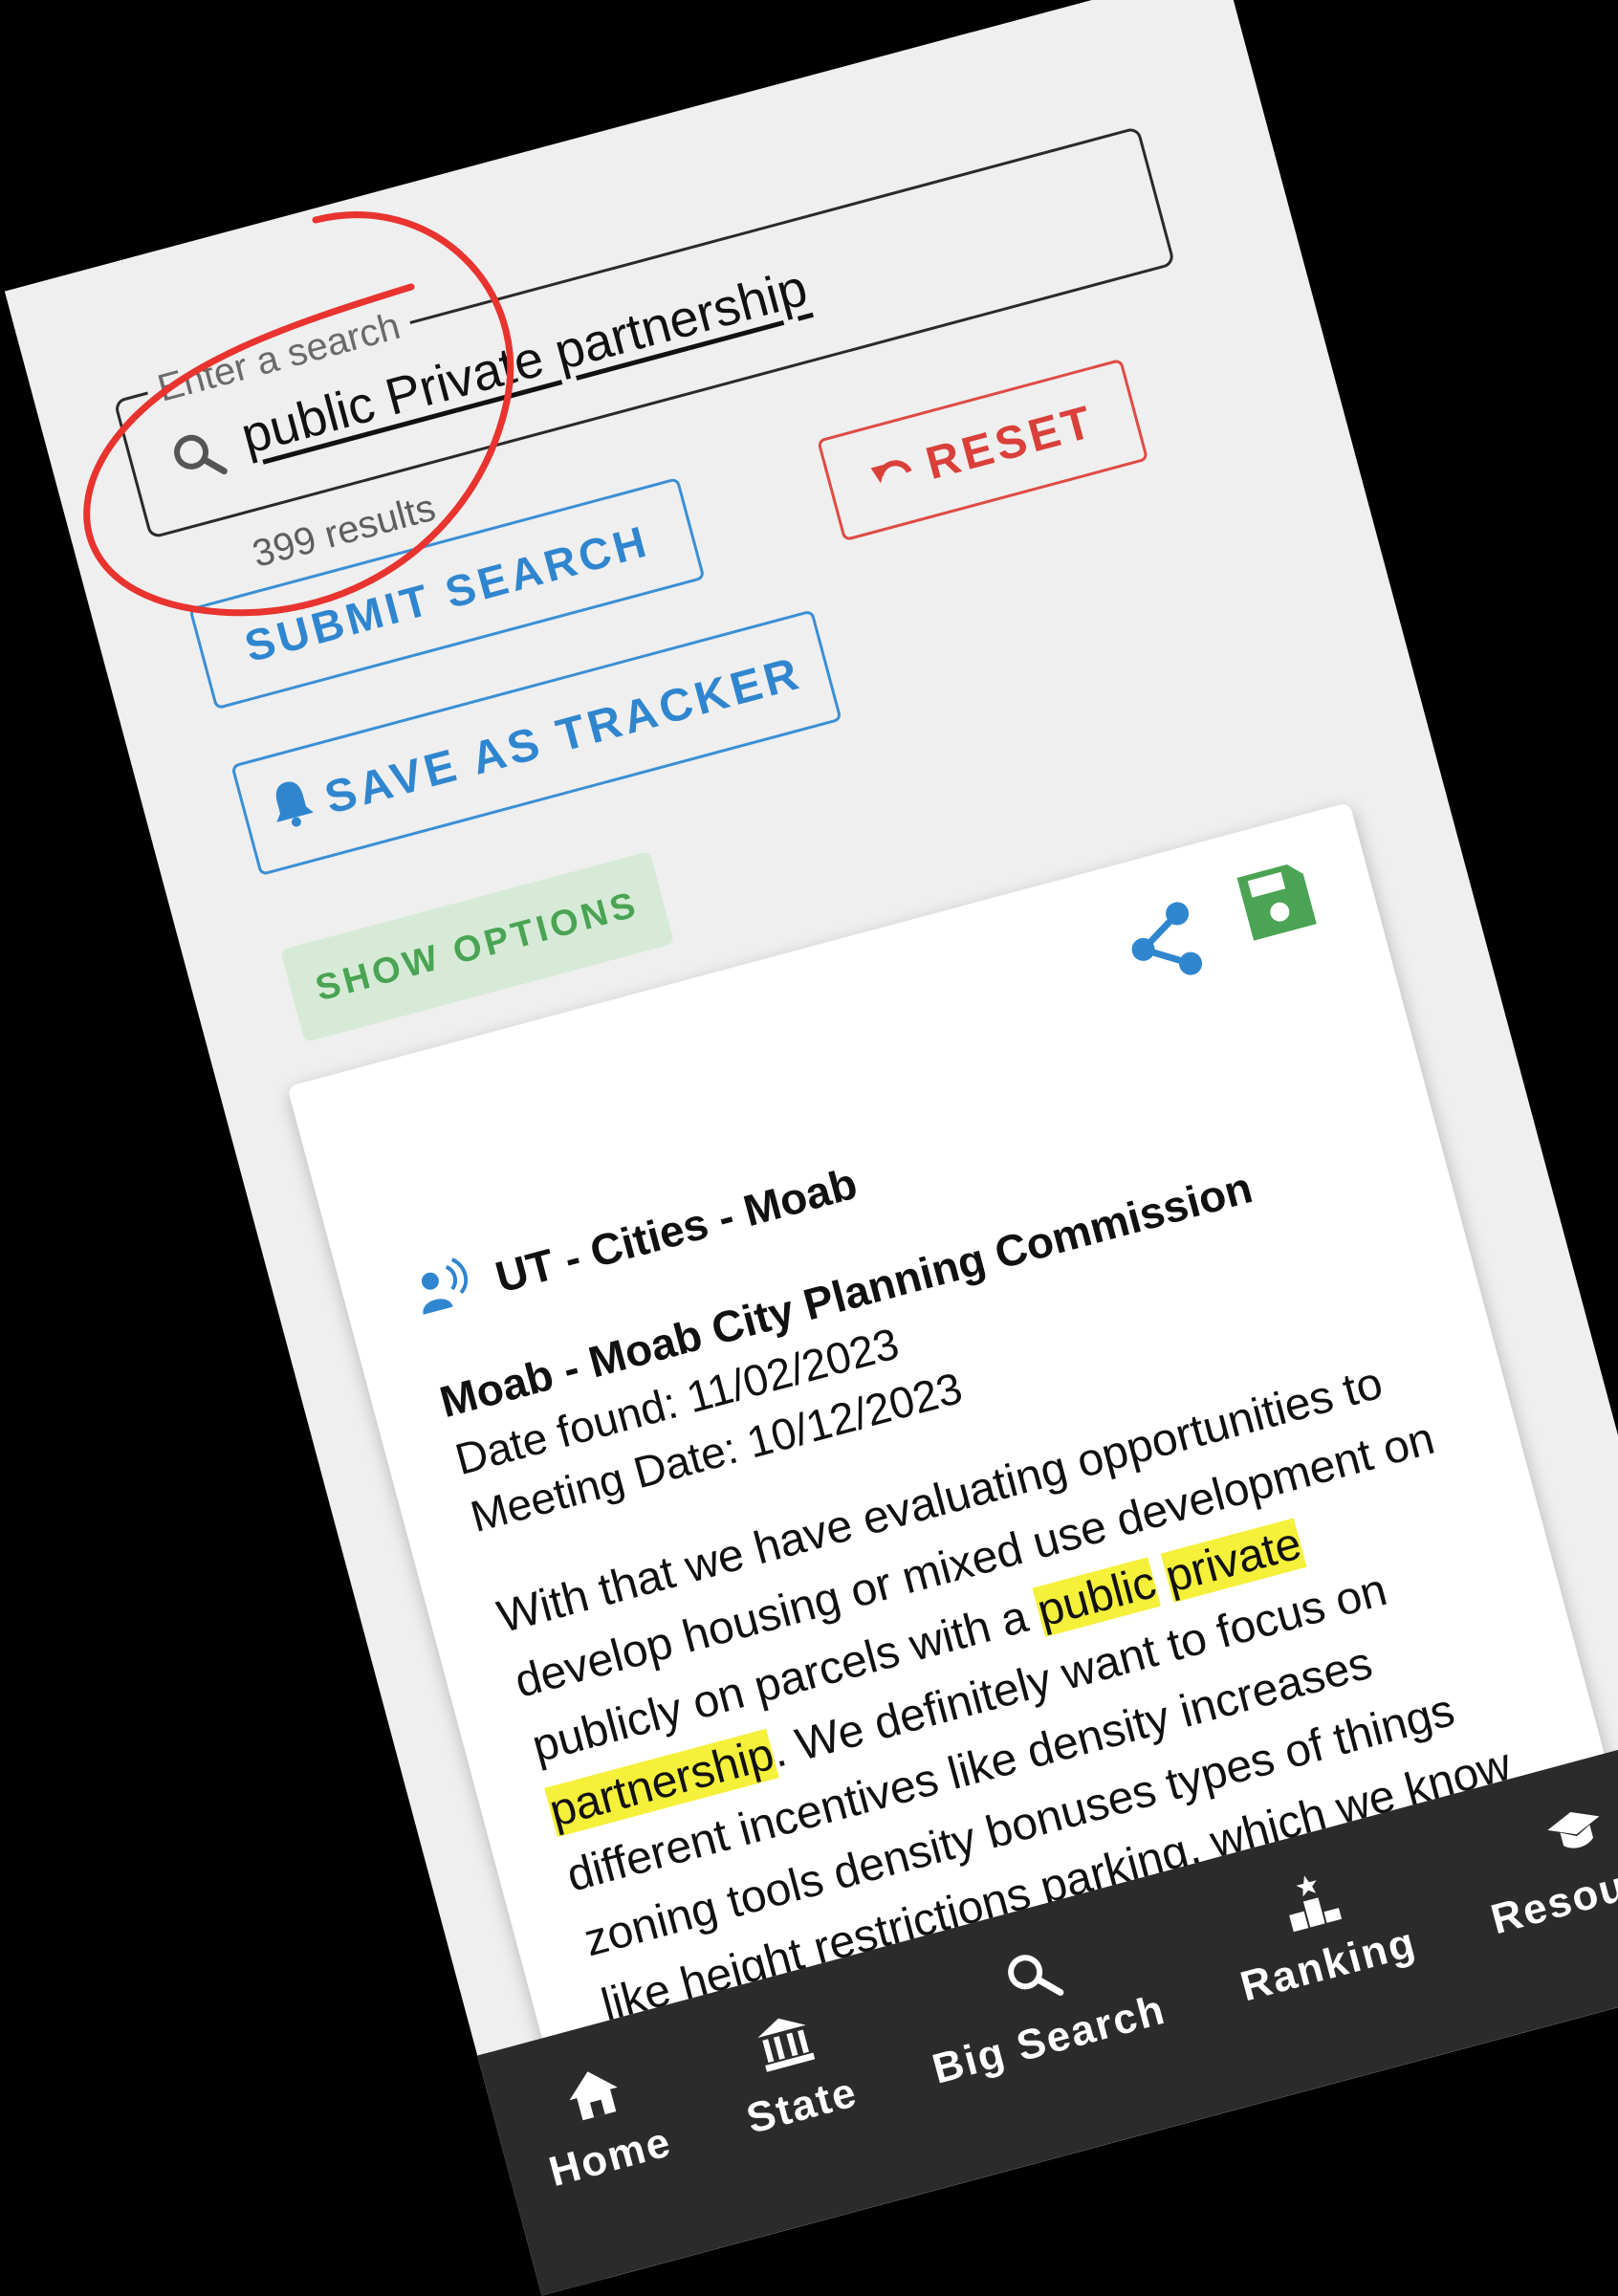 The image size is (1618, 2296). Describe the element at coordinates (893, 474) in the screenshot. I see `undo-icon` at that location.